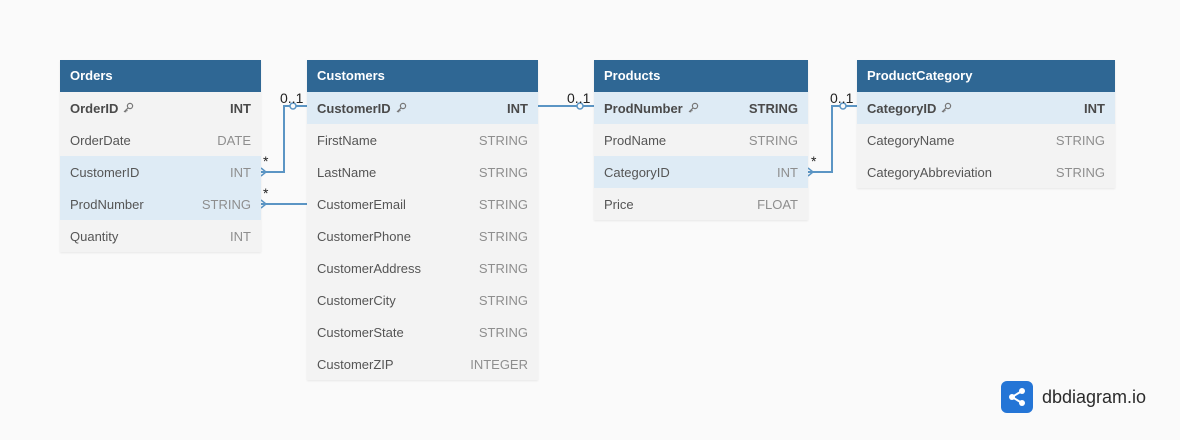 The width and height of the screenshot is (1180, 440). What do you see at coordinates (160, 108) in the screenshot?
I see `field-row-orderid: OrderID INT` at bounding box center [160, 108].